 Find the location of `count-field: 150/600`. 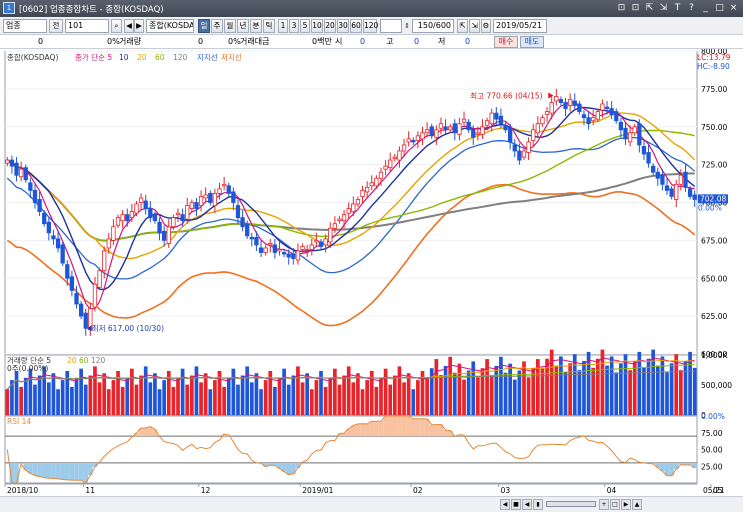

count-field: 150/600 is located at coordinates (433, 26).